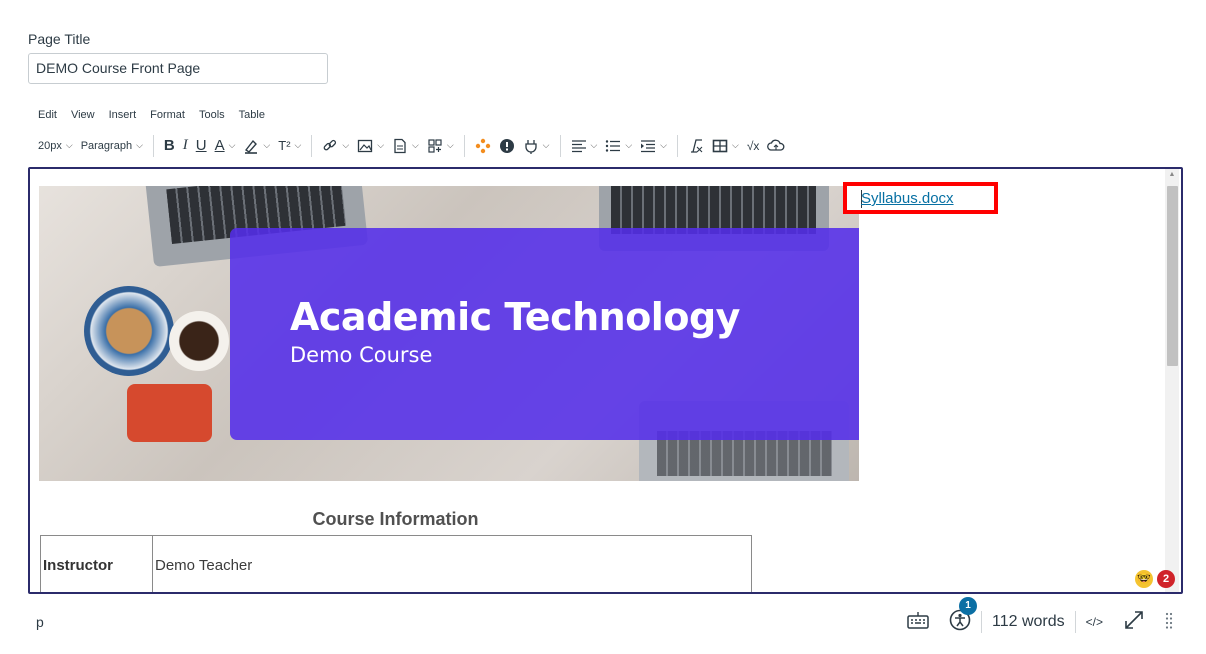 The image size is (1206, 654). Describe the element at coordinates (515, 317) in the screenshot. I see `banner-title: Academic Technology` at that location.